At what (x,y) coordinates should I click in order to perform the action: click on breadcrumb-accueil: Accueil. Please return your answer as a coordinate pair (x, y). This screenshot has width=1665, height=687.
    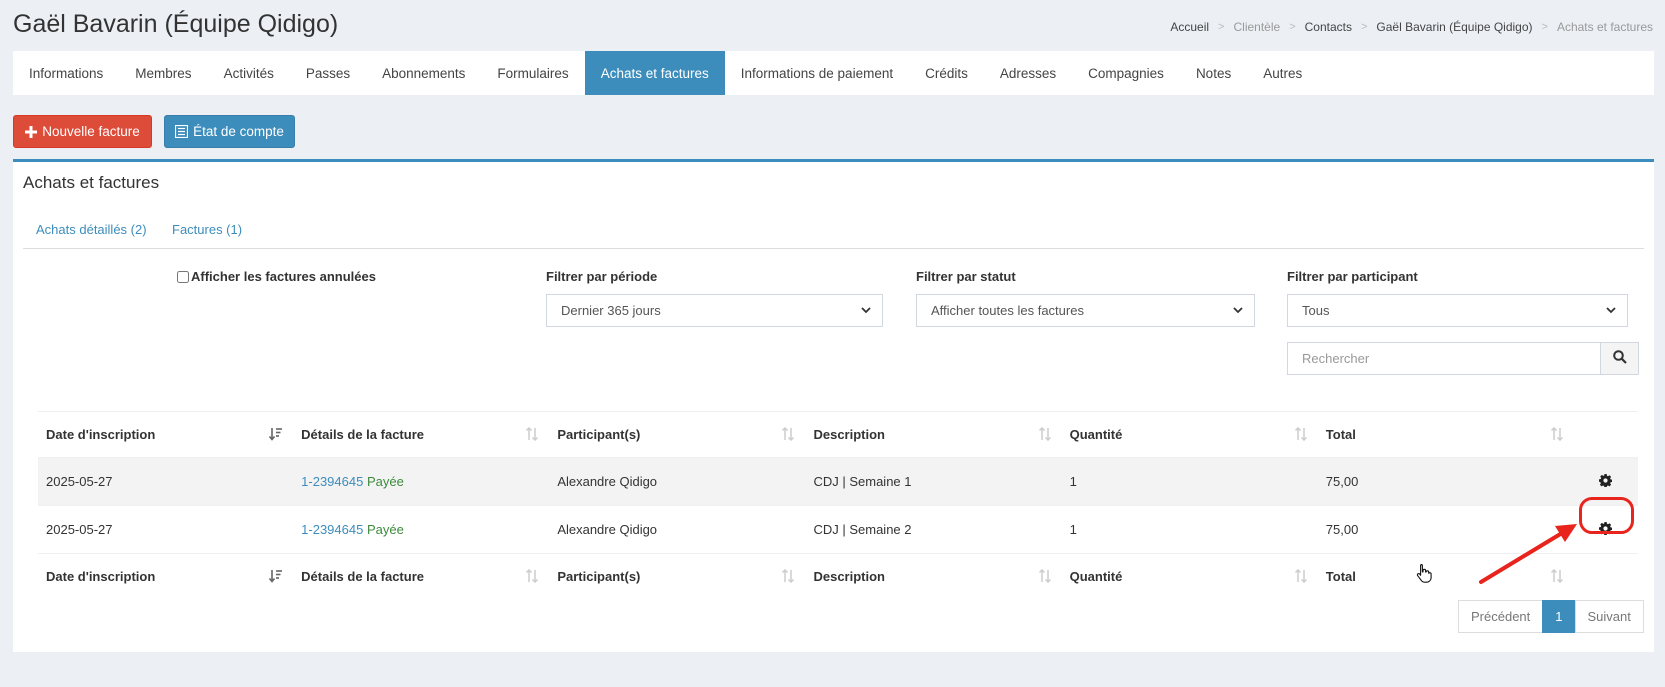
    Looking at the image, I should click on (1189, 27).